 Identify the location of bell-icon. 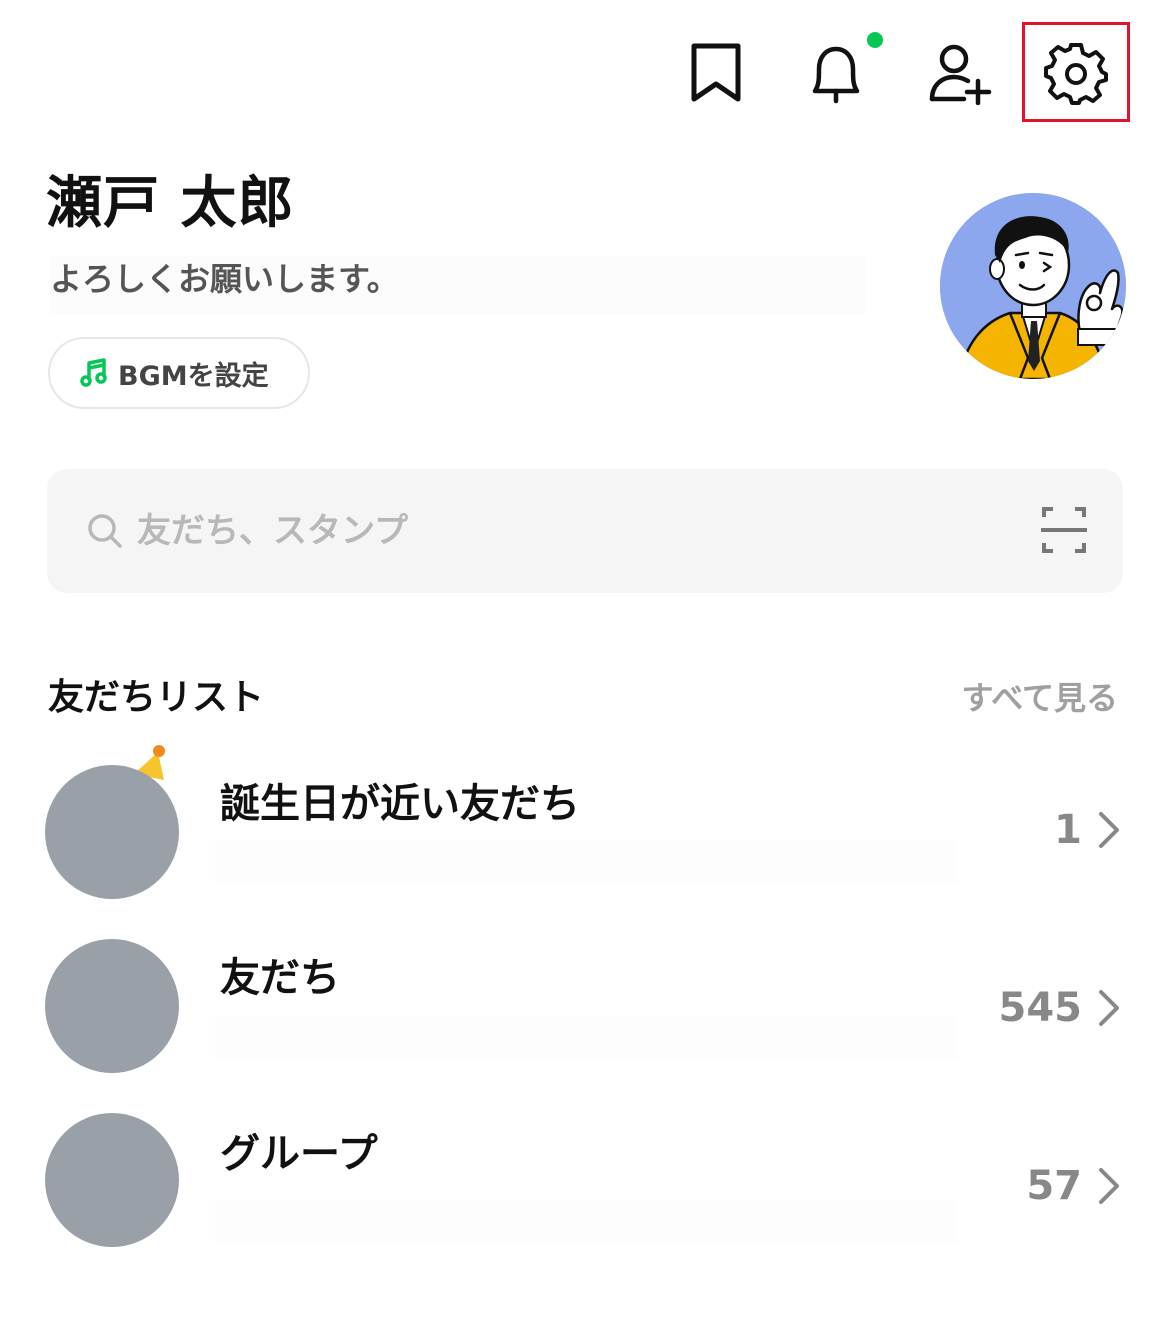
(836, 75).